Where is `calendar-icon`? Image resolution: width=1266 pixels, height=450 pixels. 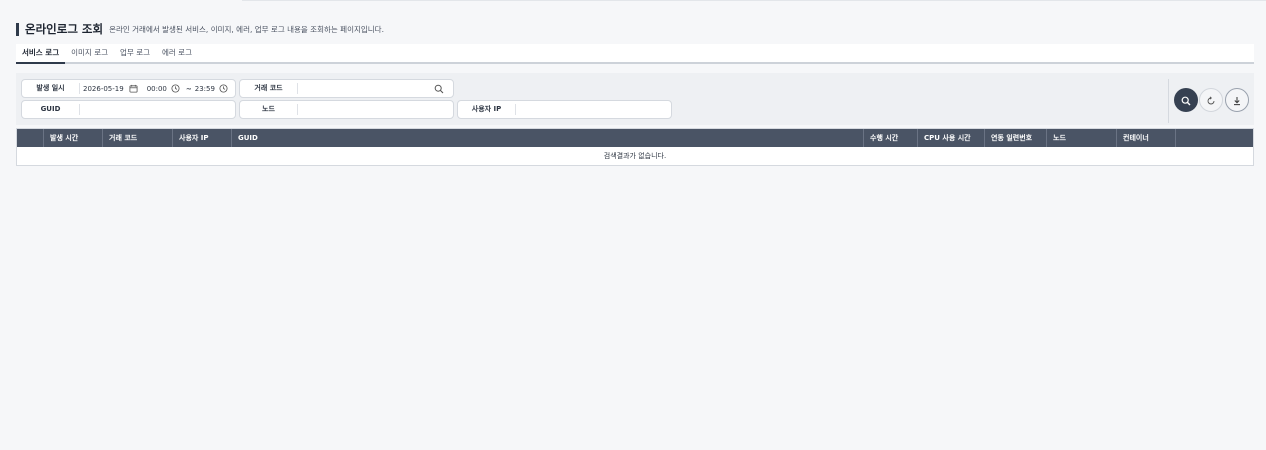
calendar-icon is located at coordinates (133, 88).